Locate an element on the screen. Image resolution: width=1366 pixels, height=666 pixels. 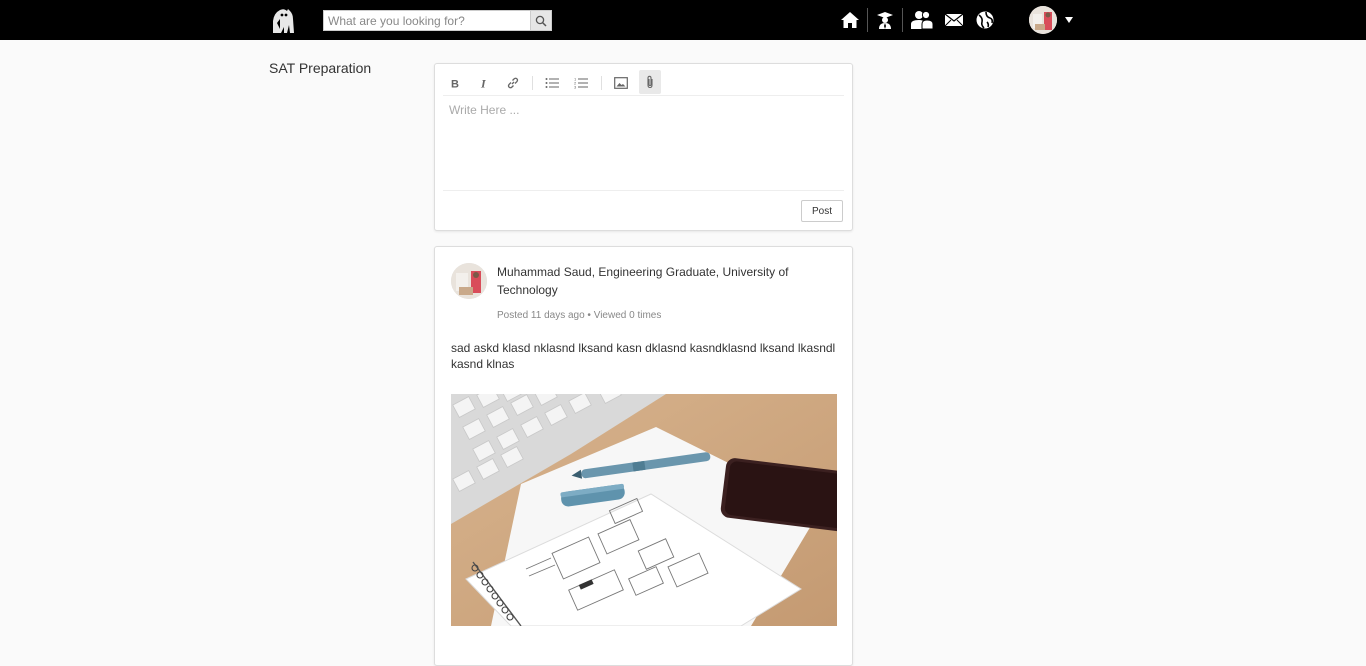
post-image is located at coordinates (644, 510).